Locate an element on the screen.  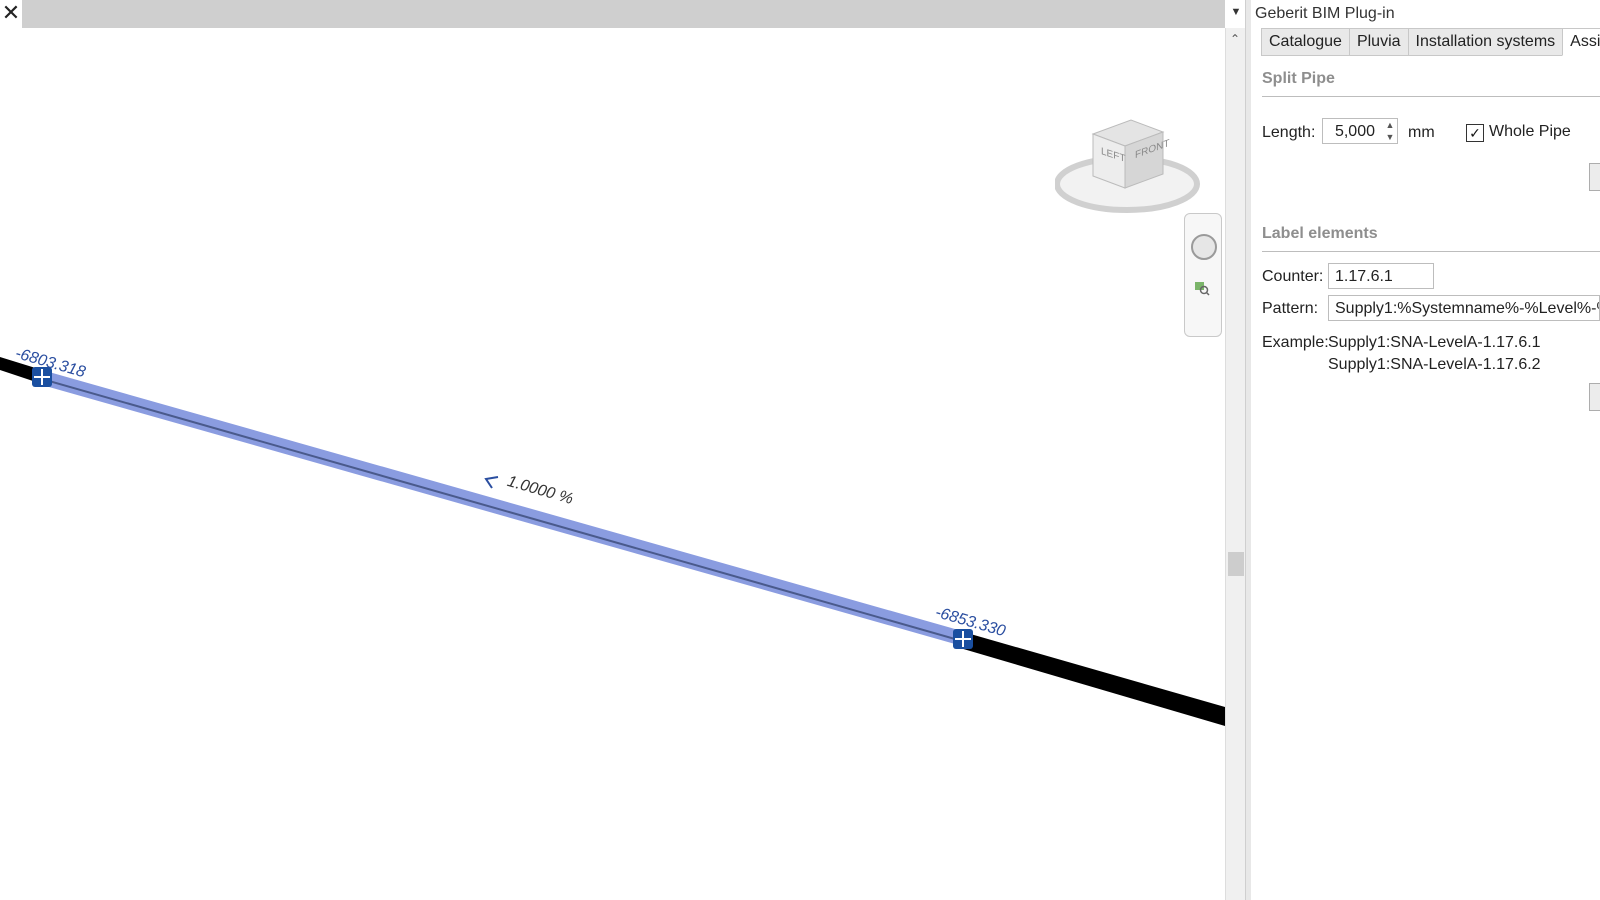
length-unit: mm is located at coordinates (1421, 132).